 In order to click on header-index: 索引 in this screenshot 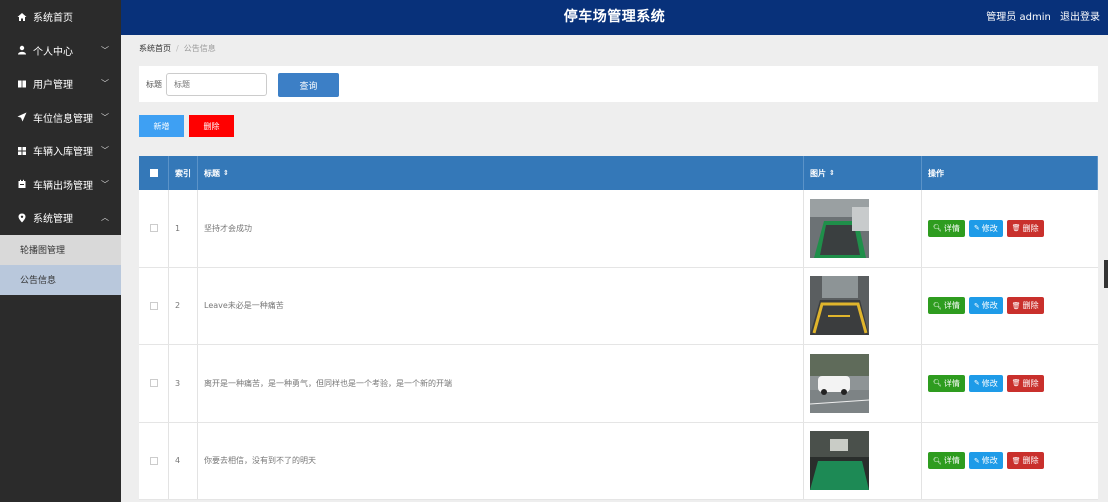, I will do `click(183, 173)`.